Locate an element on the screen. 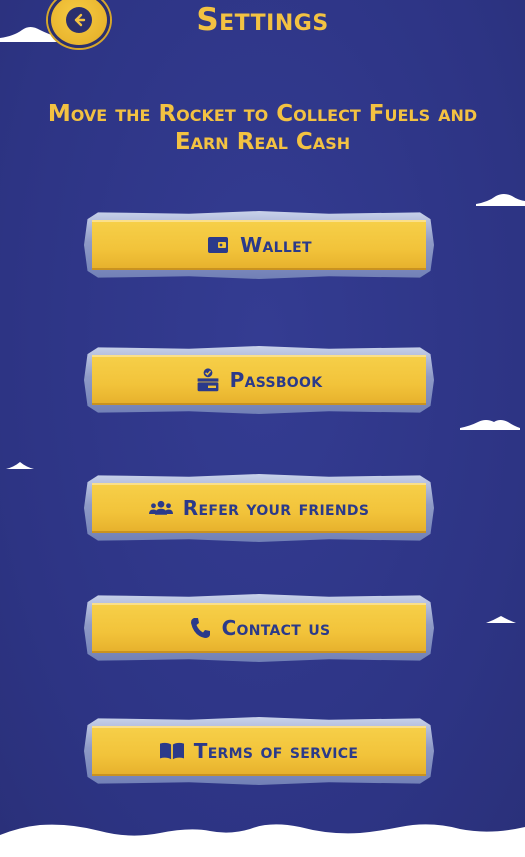 The width and height of the screenshot is (525, 857). contact-us-button: Contact us is located at coordinates (259, 628).